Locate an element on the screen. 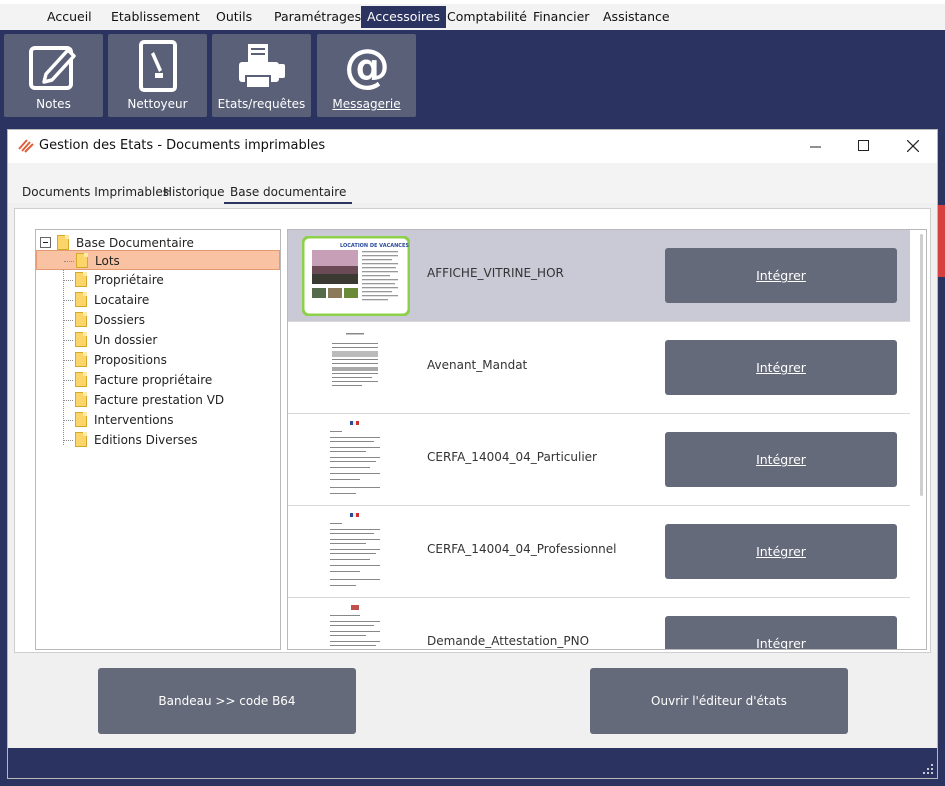 The height and width of the screenshot is (786, 945). affiche-thumbnail: LOCATION DE VACANCES is located at coordinates (356, 276).